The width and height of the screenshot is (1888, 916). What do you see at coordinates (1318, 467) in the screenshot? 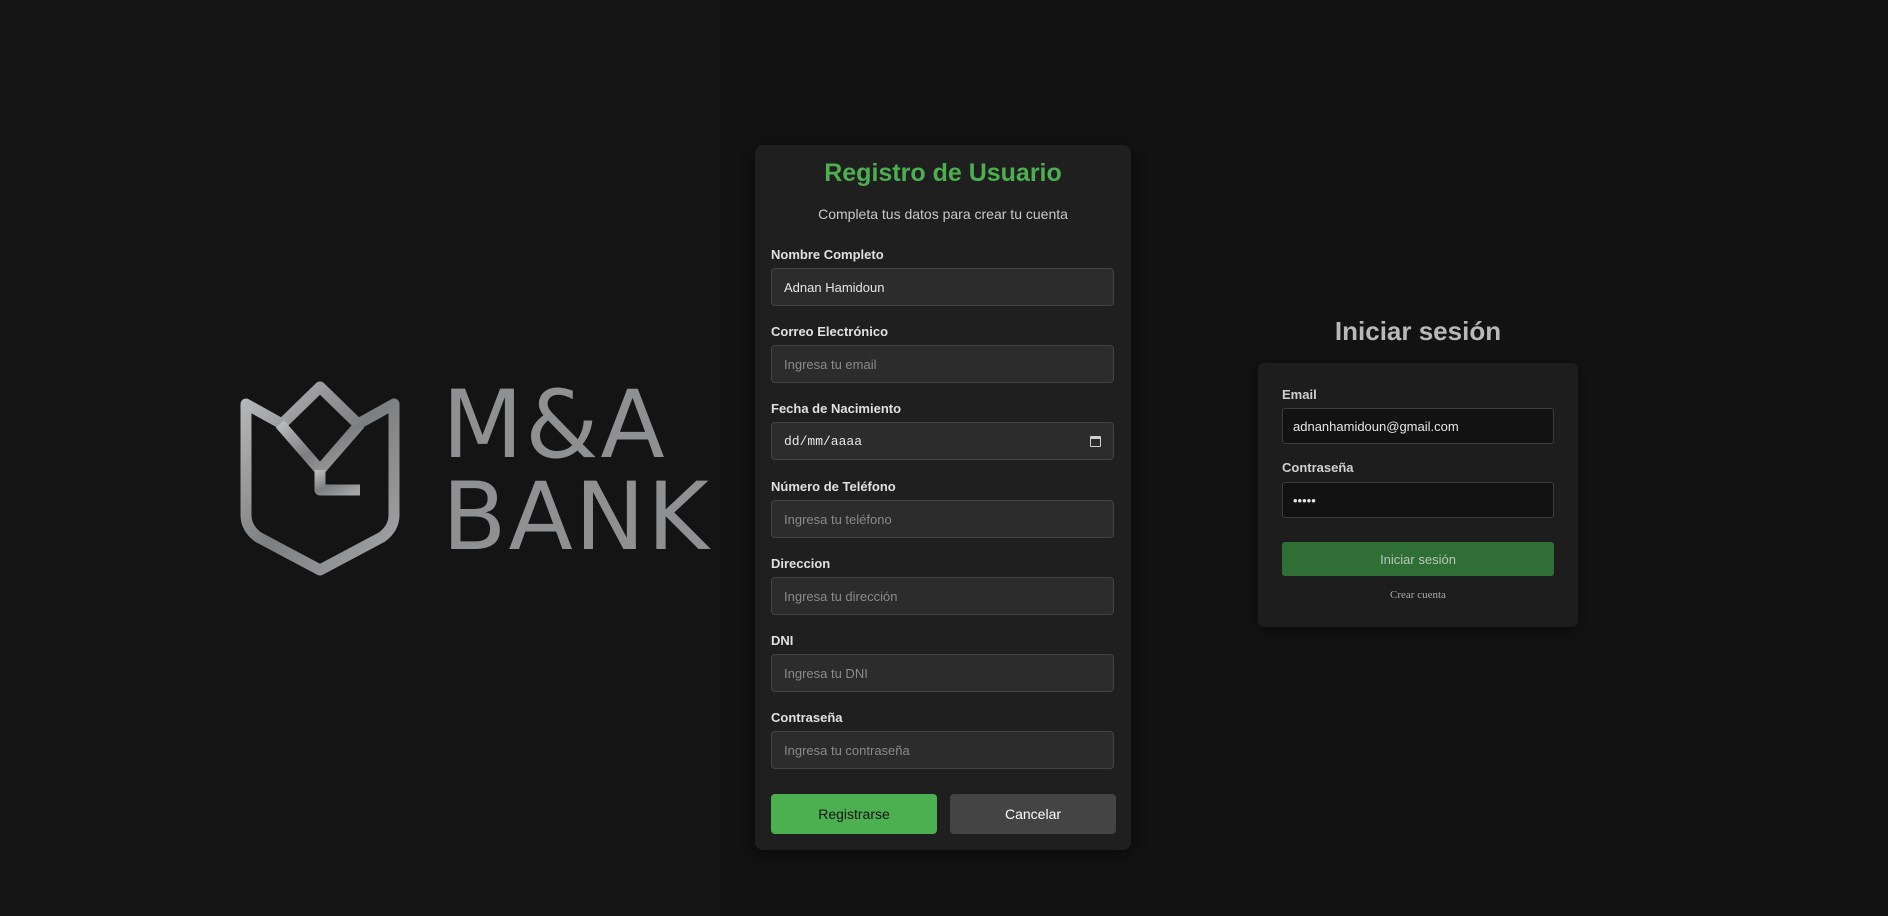
I see `login-password-label: Contraseña` at bounding box center [1318, 467].